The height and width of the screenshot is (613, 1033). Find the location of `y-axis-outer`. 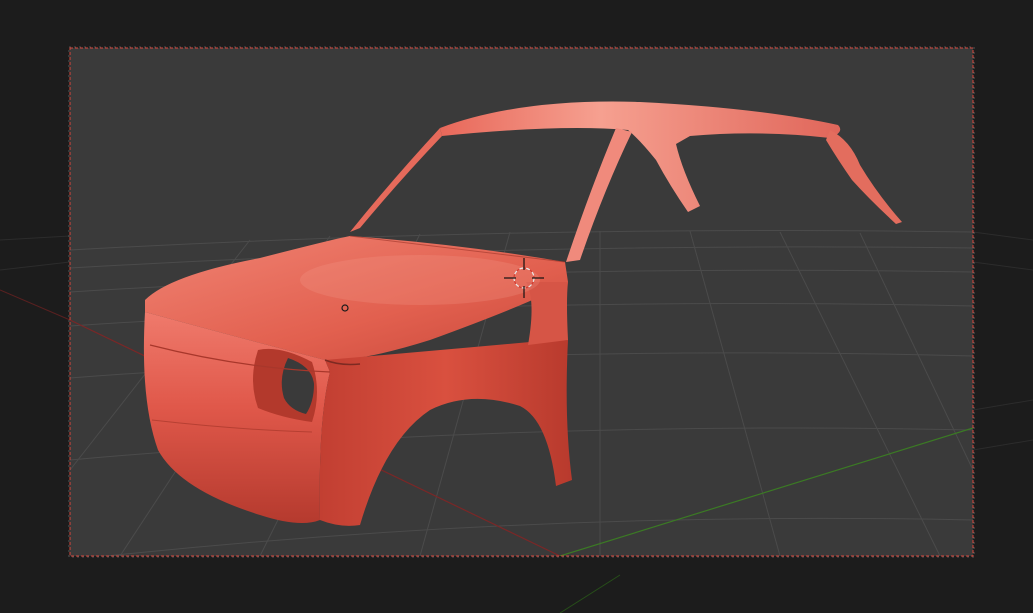

y-axis-outer is located at coordinates (590, 593).